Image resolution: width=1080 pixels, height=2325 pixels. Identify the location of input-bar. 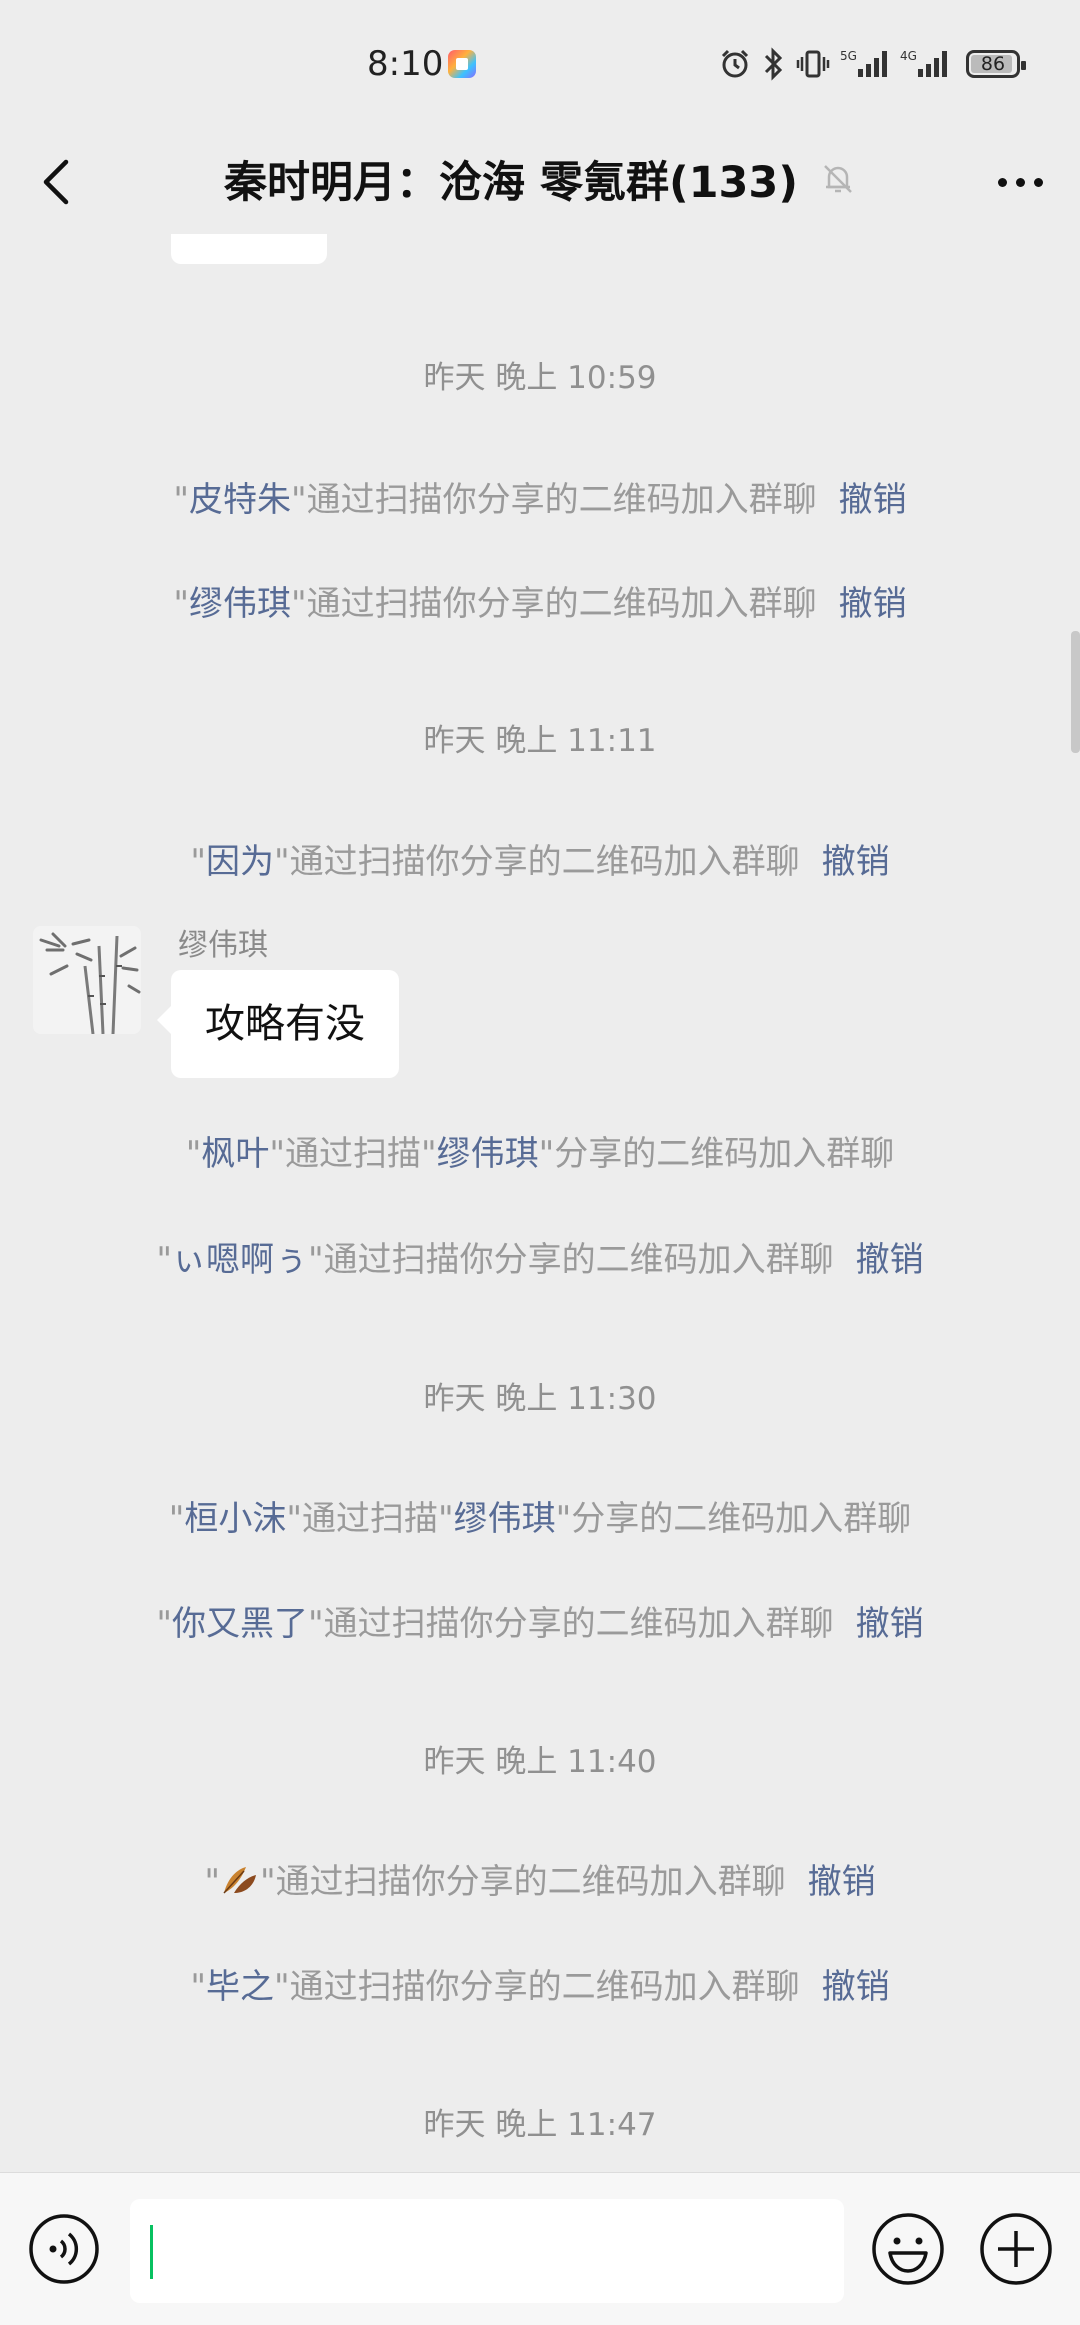
(540, 2248).